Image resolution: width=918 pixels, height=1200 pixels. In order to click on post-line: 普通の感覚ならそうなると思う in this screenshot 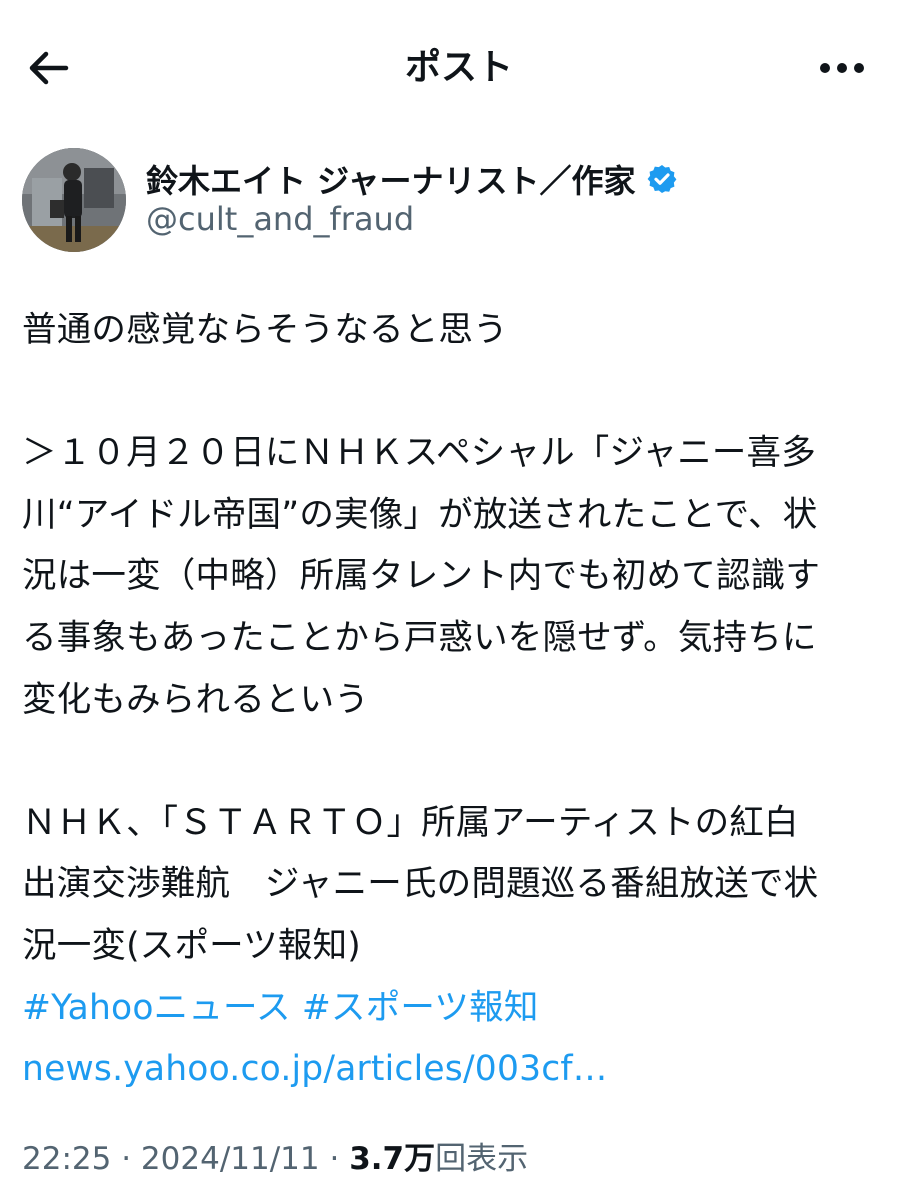, I will do `click(265, 330)`.